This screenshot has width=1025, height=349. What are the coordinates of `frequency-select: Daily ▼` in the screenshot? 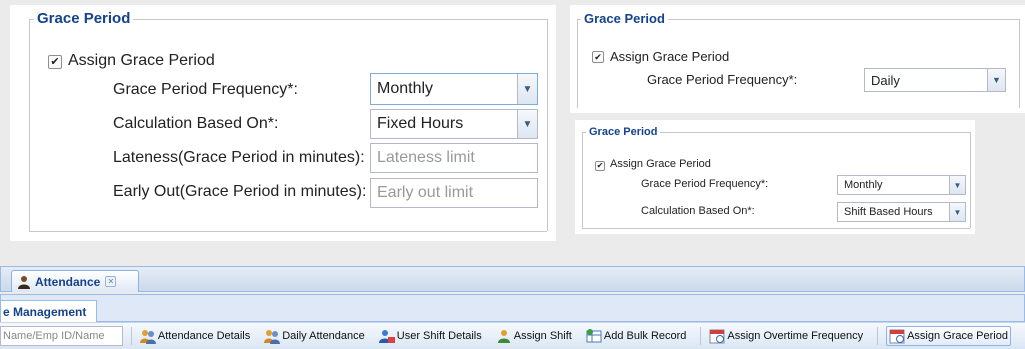 It's located at (935, 80).